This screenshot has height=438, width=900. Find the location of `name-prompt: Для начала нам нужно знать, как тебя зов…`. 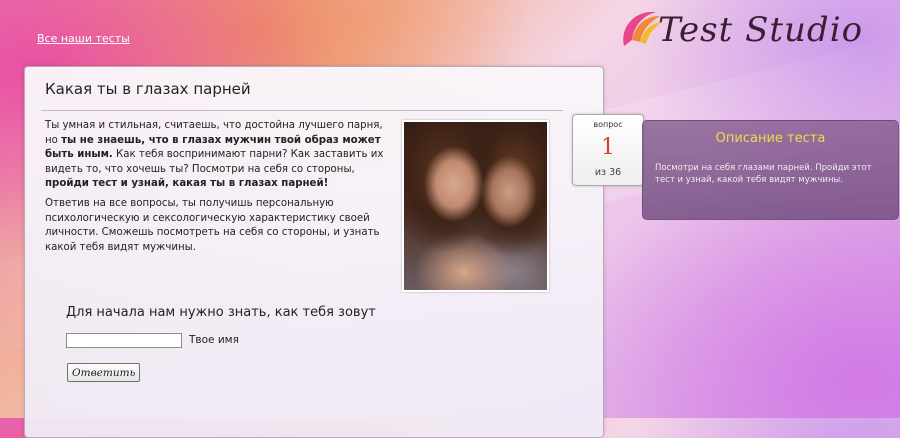

name-prompt: Для начала нам нужно знать, как тебя зов… is located at coordinates (221, 312).